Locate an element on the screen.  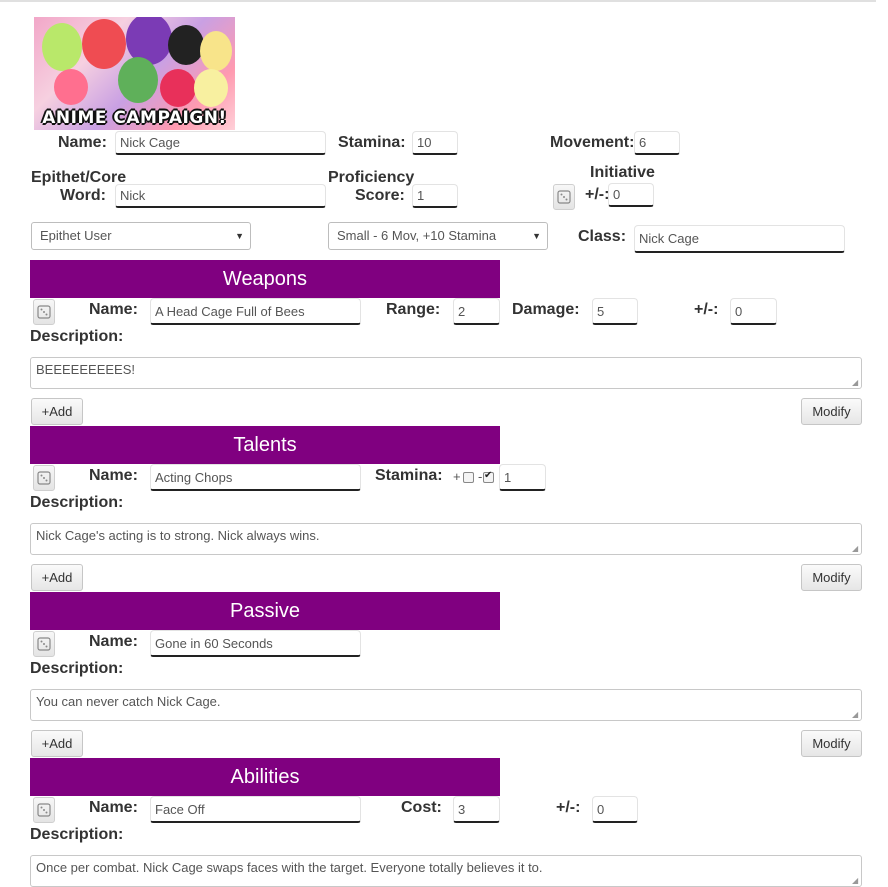
stamina-label: Stamina: is located at coordinates (372, 142).